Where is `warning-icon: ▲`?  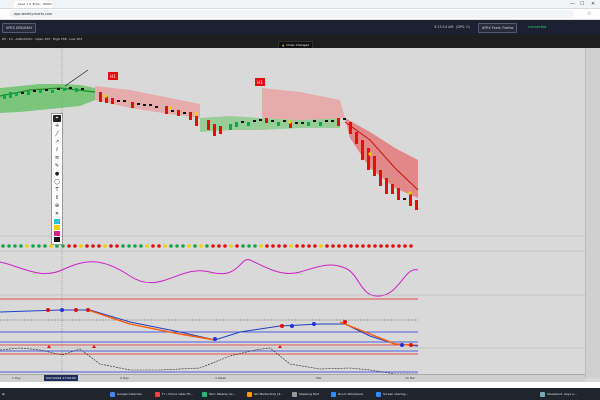
warning-icon: ▲ is located at coordinates (283, 45).